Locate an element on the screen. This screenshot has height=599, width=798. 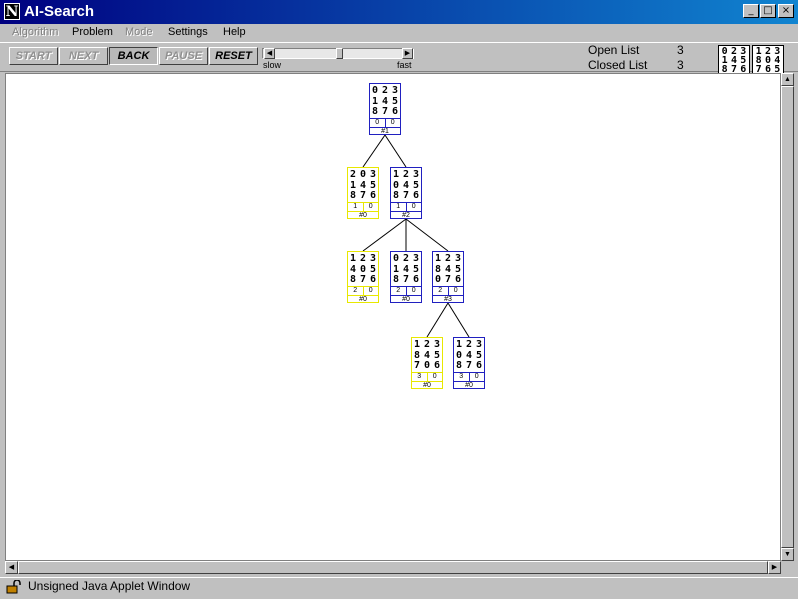
close-button: × is located at coordinates (786, 11).